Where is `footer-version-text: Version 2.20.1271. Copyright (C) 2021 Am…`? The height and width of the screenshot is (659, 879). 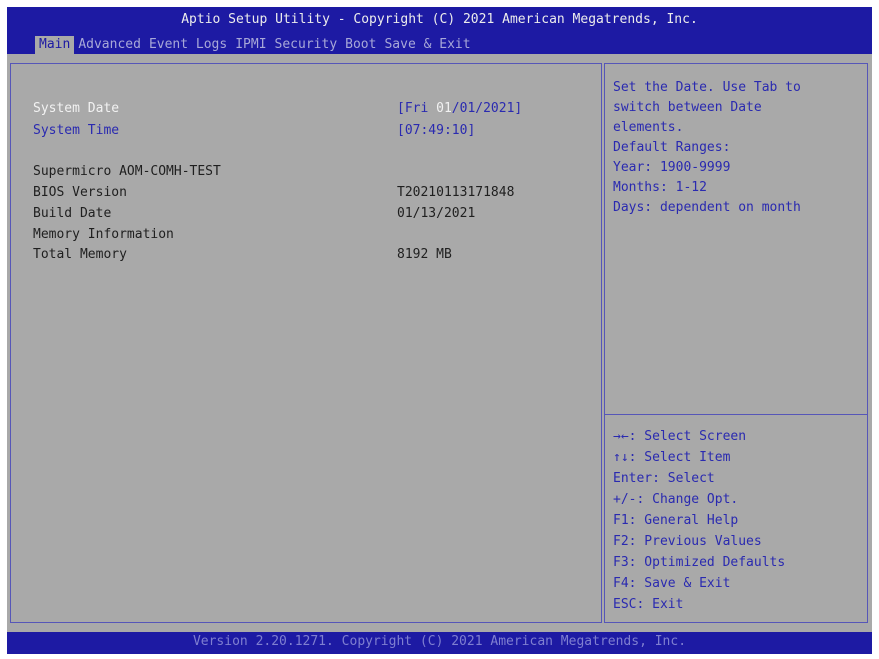 footer-version-text: Version 2.20.1271. Copyright (C) 2021 Am… is located at coordinates (439, 641).